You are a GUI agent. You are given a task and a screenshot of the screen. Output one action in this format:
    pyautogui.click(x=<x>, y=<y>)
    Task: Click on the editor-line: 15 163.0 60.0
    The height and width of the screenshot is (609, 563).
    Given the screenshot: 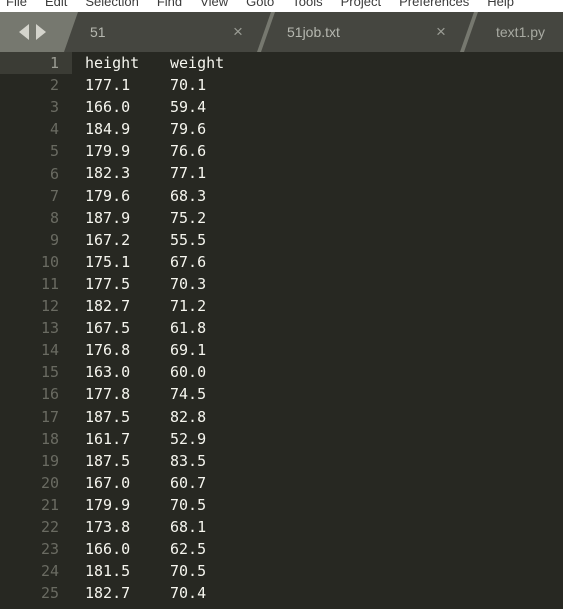 What is the action you would take?
    pyautogui.click(x=281, y=372)
    